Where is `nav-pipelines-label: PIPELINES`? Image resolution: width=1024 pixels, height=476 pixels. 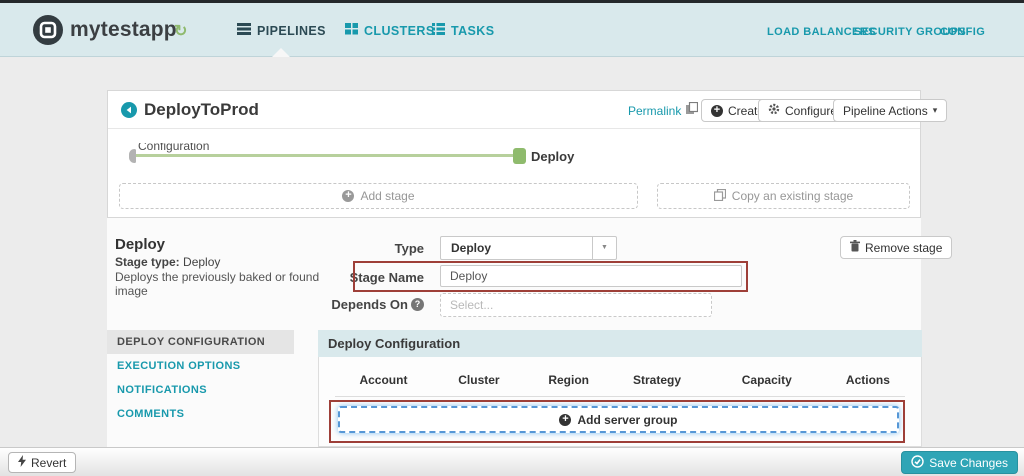 nav-pipelines-label: PIPELINES is located at coordinates (291, 30).